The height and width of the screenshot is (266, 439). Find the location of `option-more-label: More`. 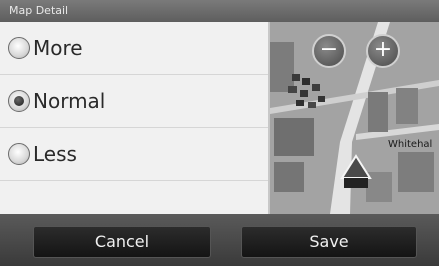

option-more-label: More is located at coordinates (58, 48).